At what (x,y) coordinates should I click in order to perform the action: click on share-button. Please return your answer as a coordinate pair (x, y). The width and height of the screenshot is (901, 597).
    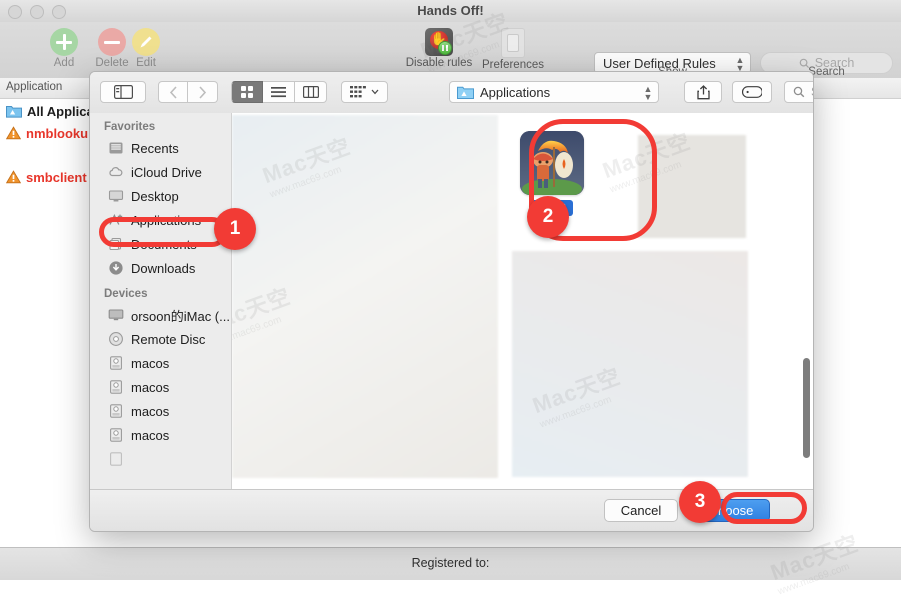
    Looking at the image, I should click on (703, 92).